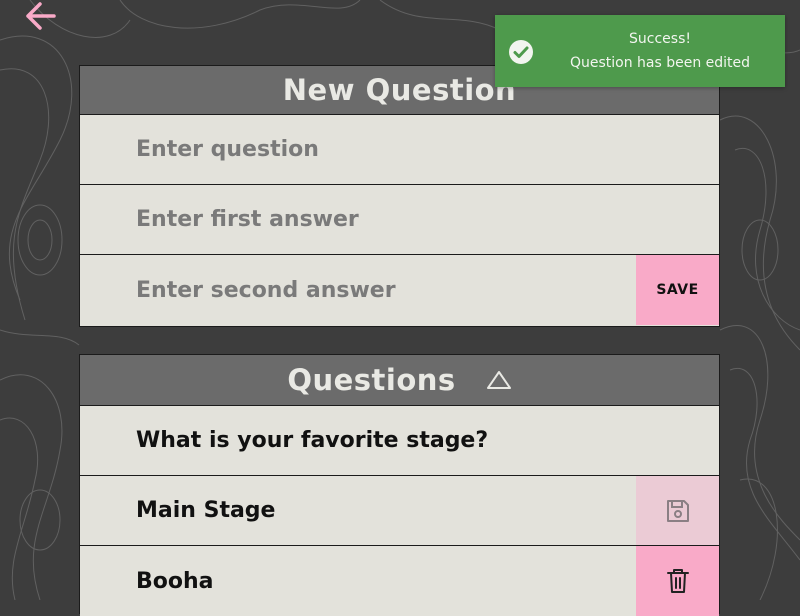 This screenshot has width=800, height=616. I want to click on question-text: What is your favorite stage?, so click(312, 440).